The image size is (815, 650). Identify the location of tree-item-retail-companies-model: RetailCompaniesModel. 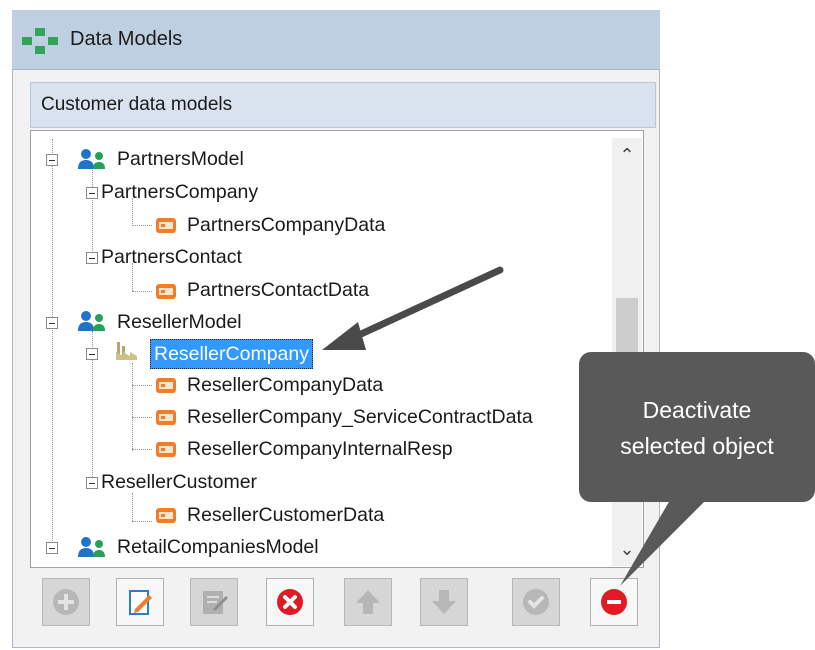
(218, 547).